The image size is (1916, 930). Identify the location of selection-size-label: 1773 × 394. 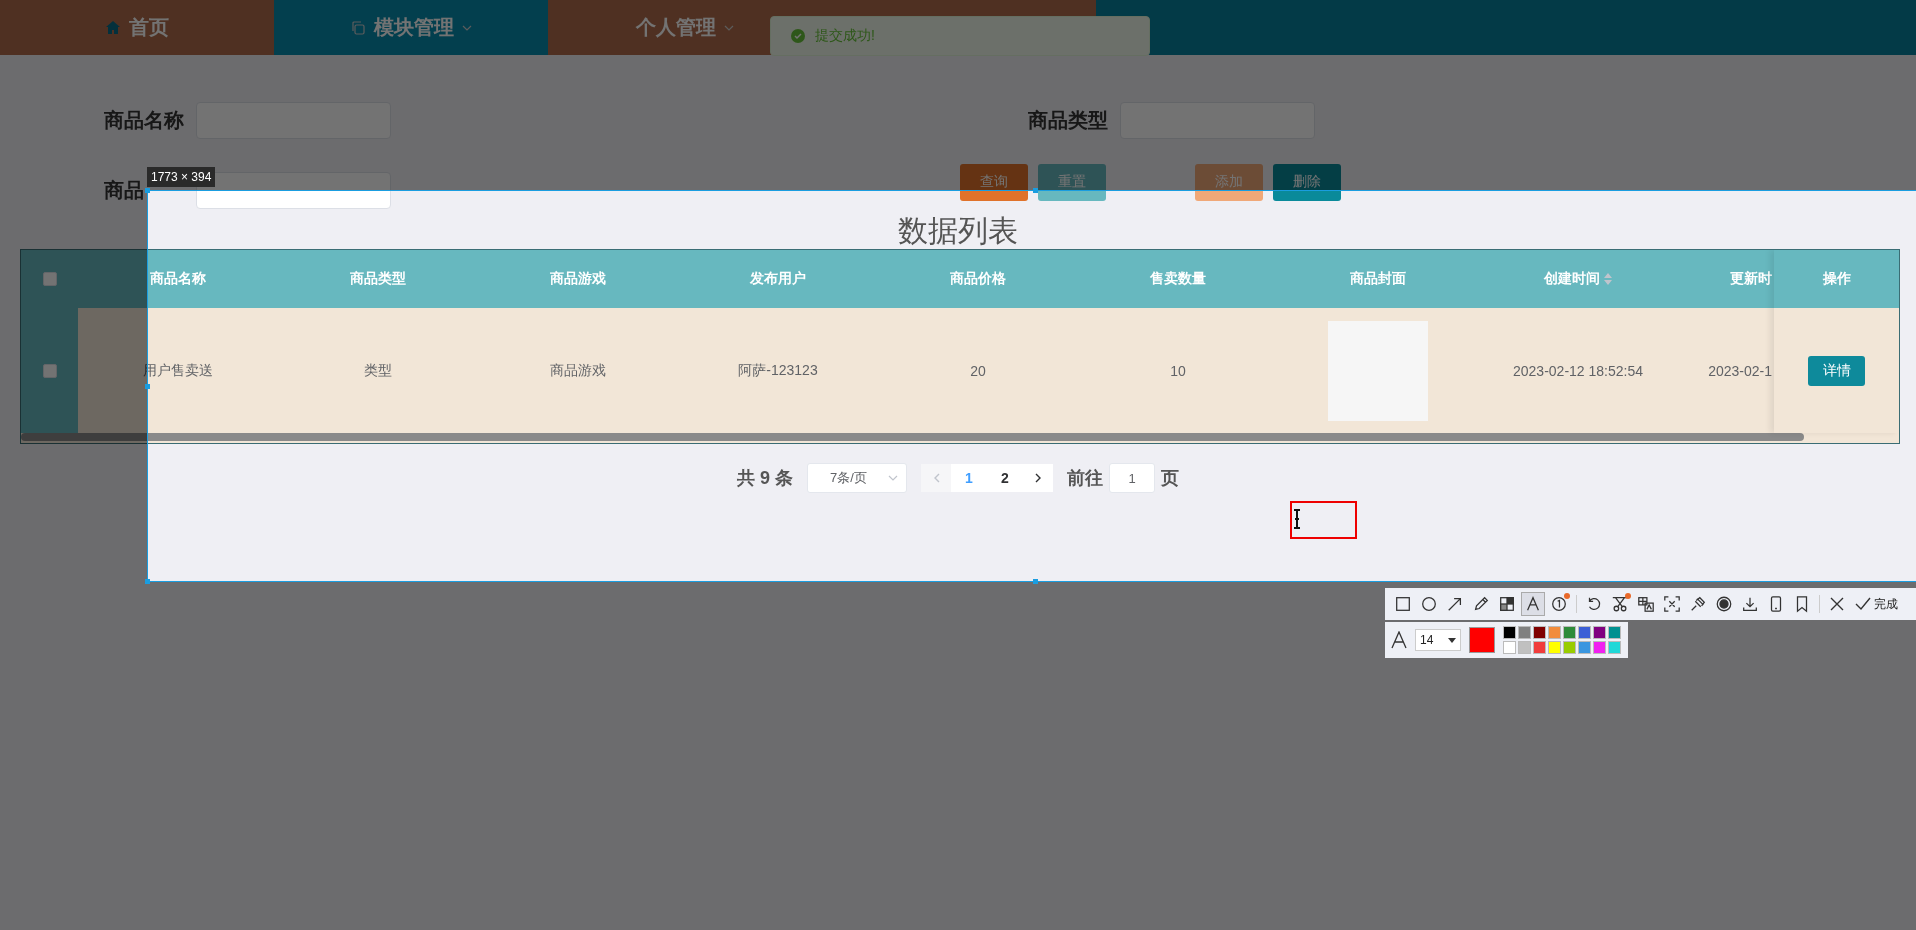
(181, 177).